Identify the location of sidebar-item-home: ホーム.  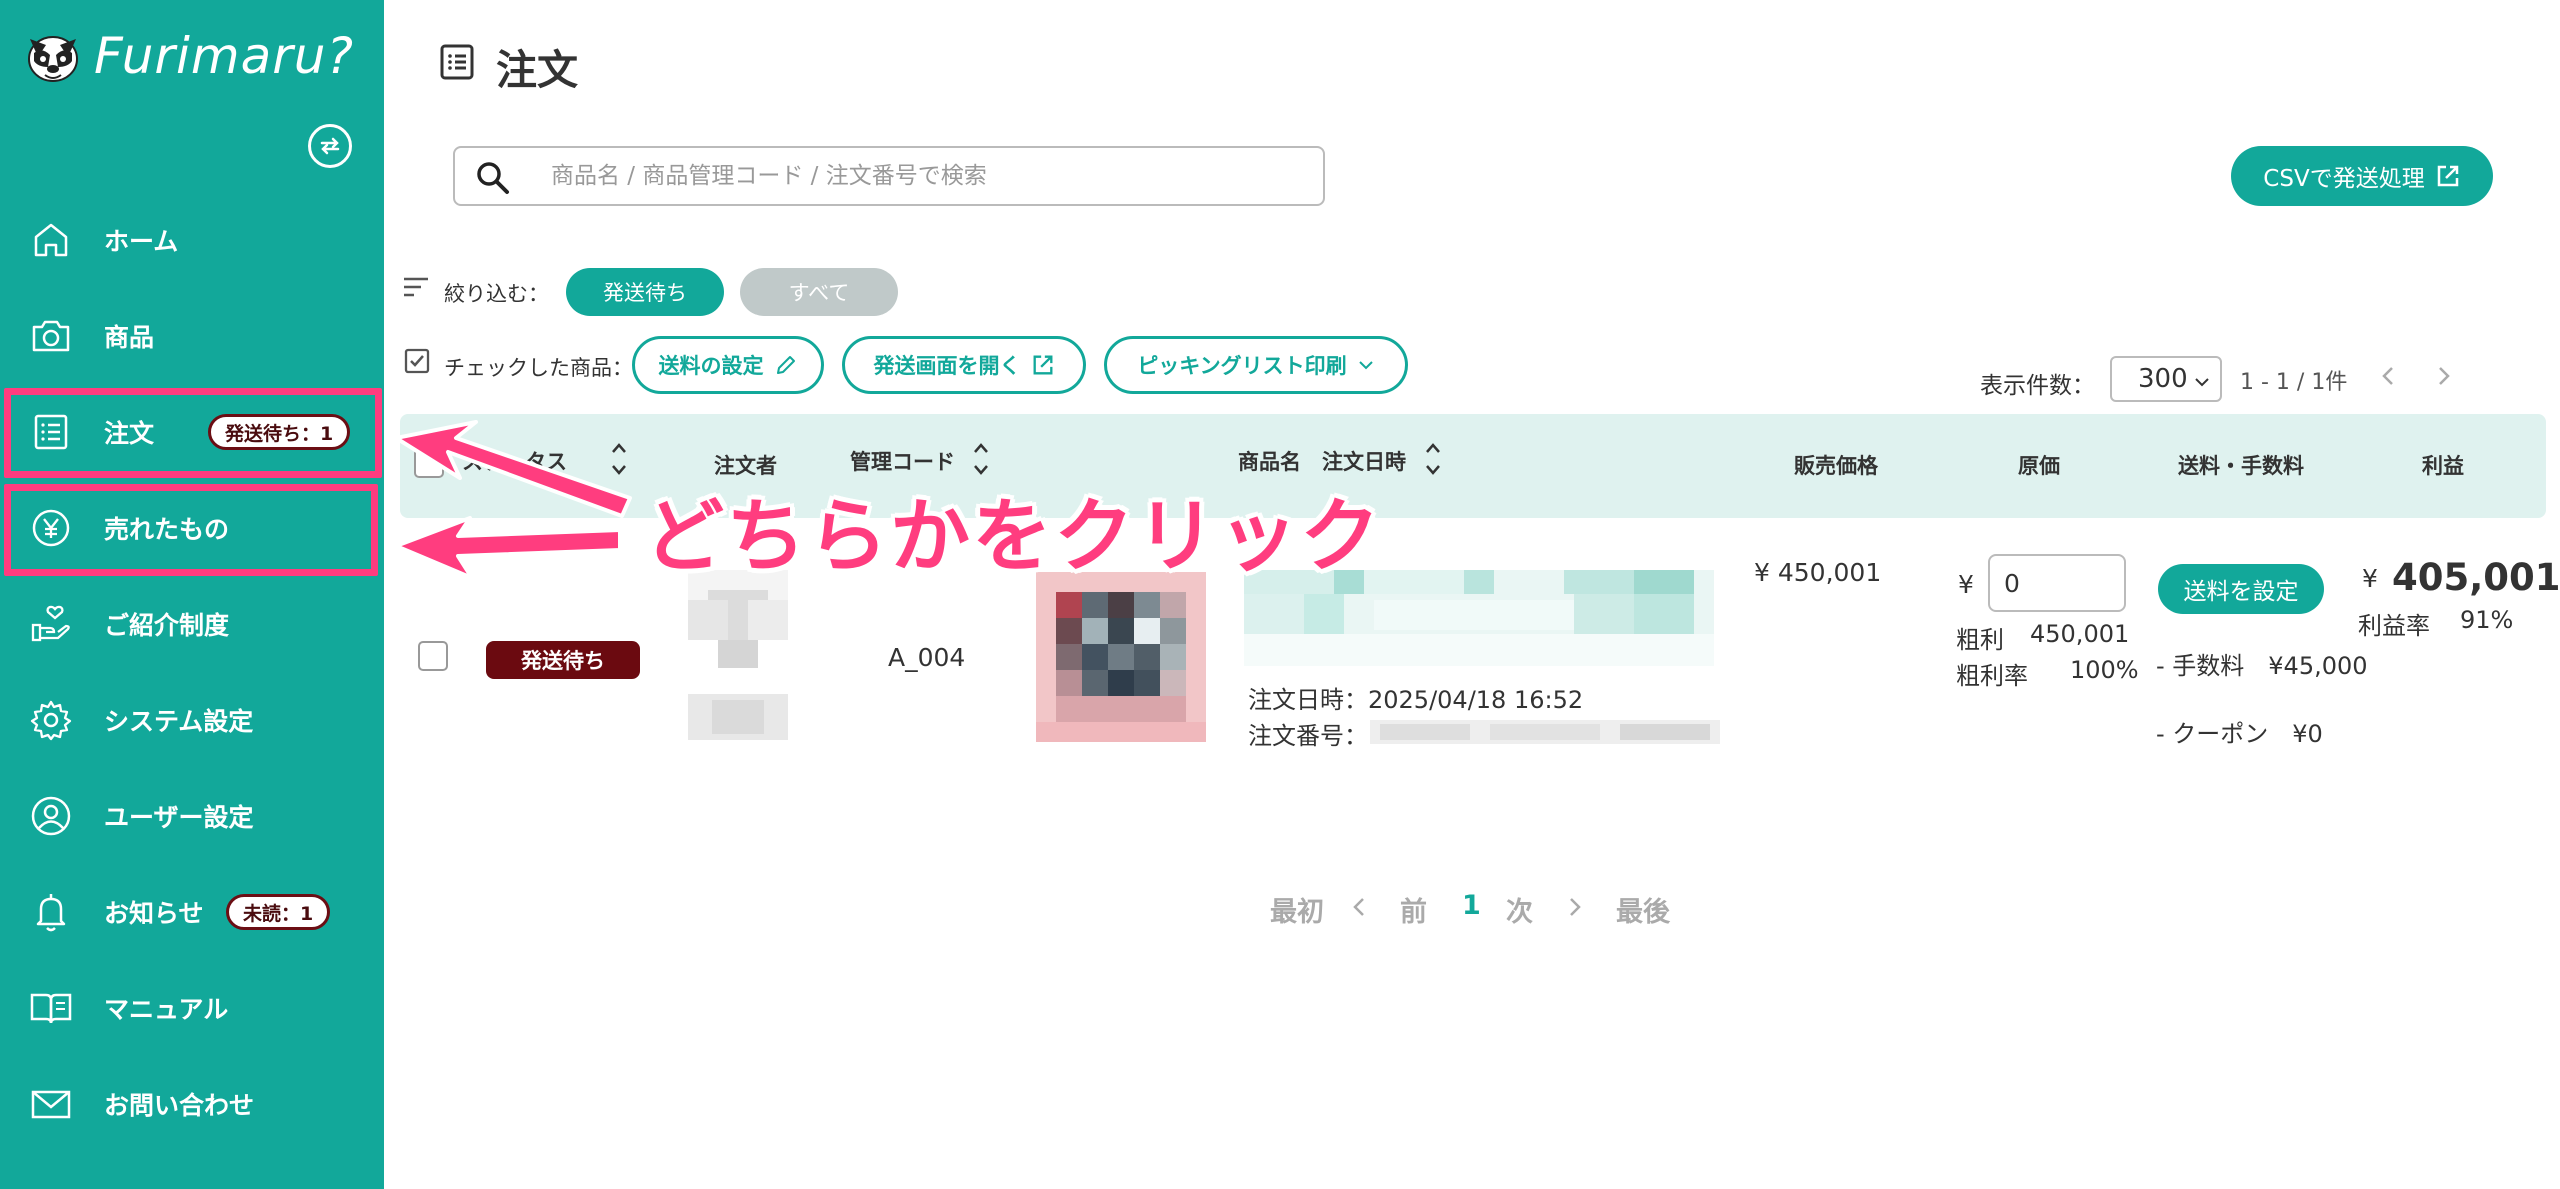
(192, 240).